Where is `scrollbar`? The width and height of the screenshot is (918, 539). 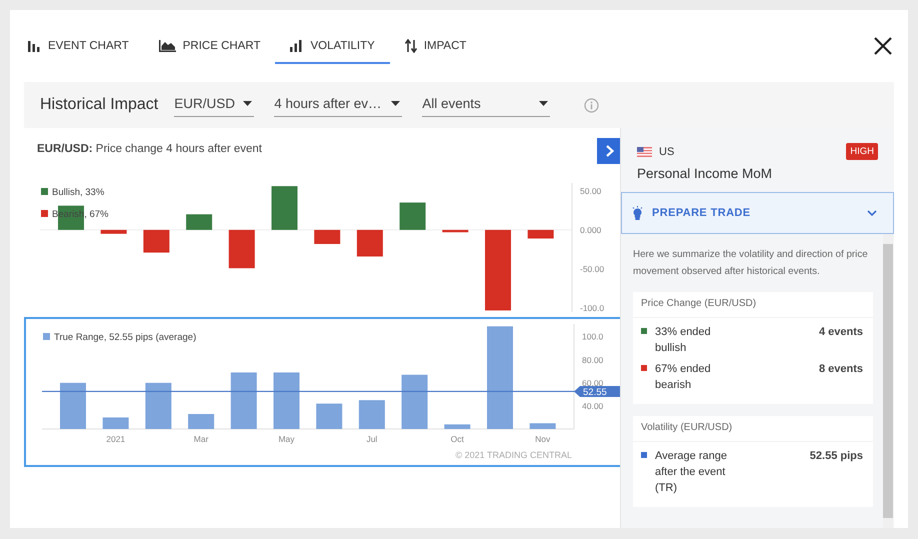
scrollbar is located at coordinates (888, 381).